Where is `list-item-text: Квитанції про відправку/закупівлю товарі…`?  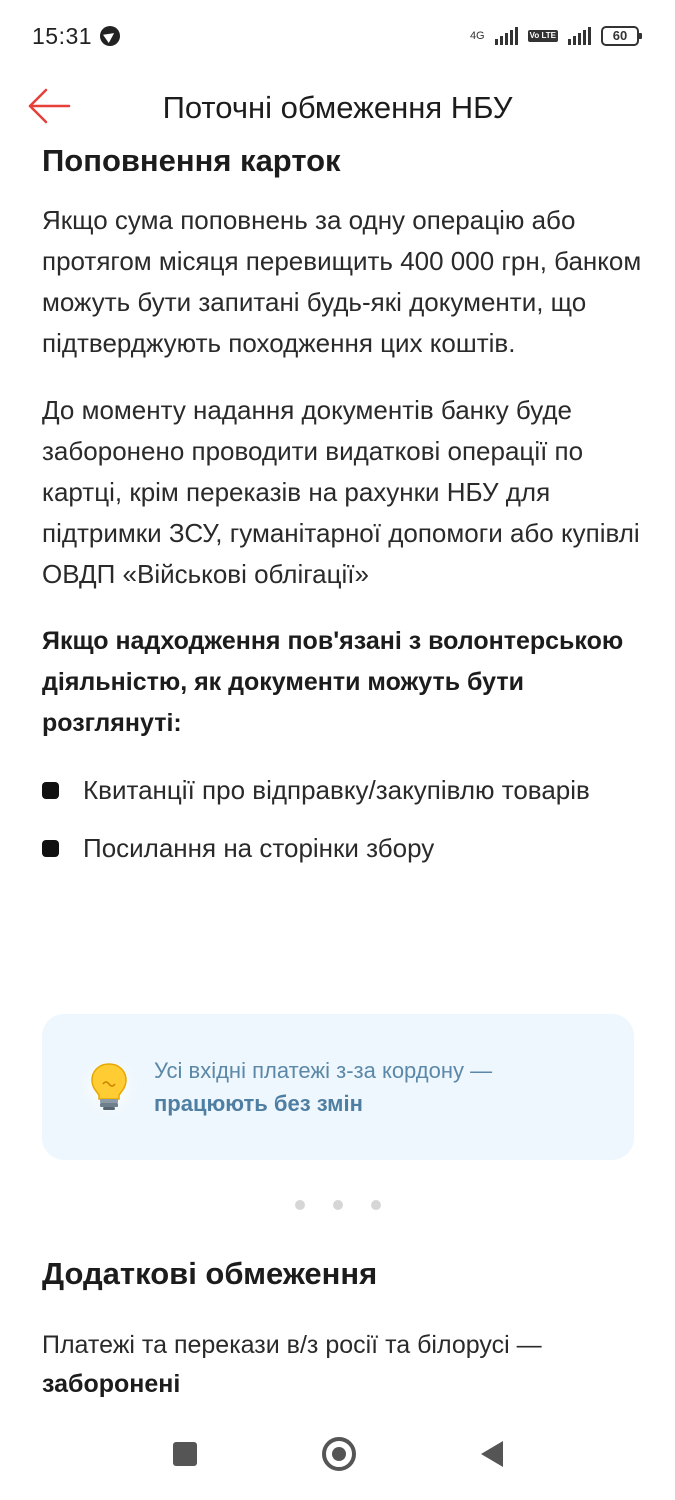
list-item-text: Квитанції про відправку/закупівлю товарі… is located at coordinates (336, 790).